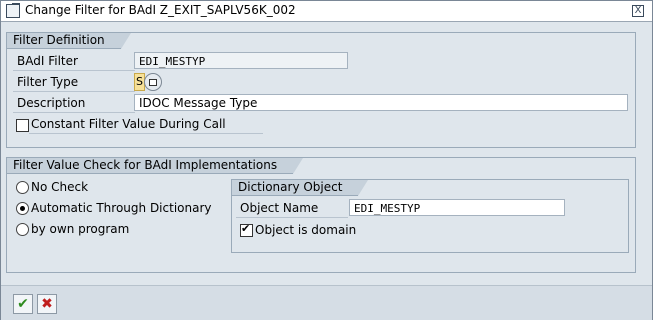  What do you see at coordinates (326, 302) in the screenshot?
I see `dialog-footer: ✔ ✖` at bounding box center [326, 302].